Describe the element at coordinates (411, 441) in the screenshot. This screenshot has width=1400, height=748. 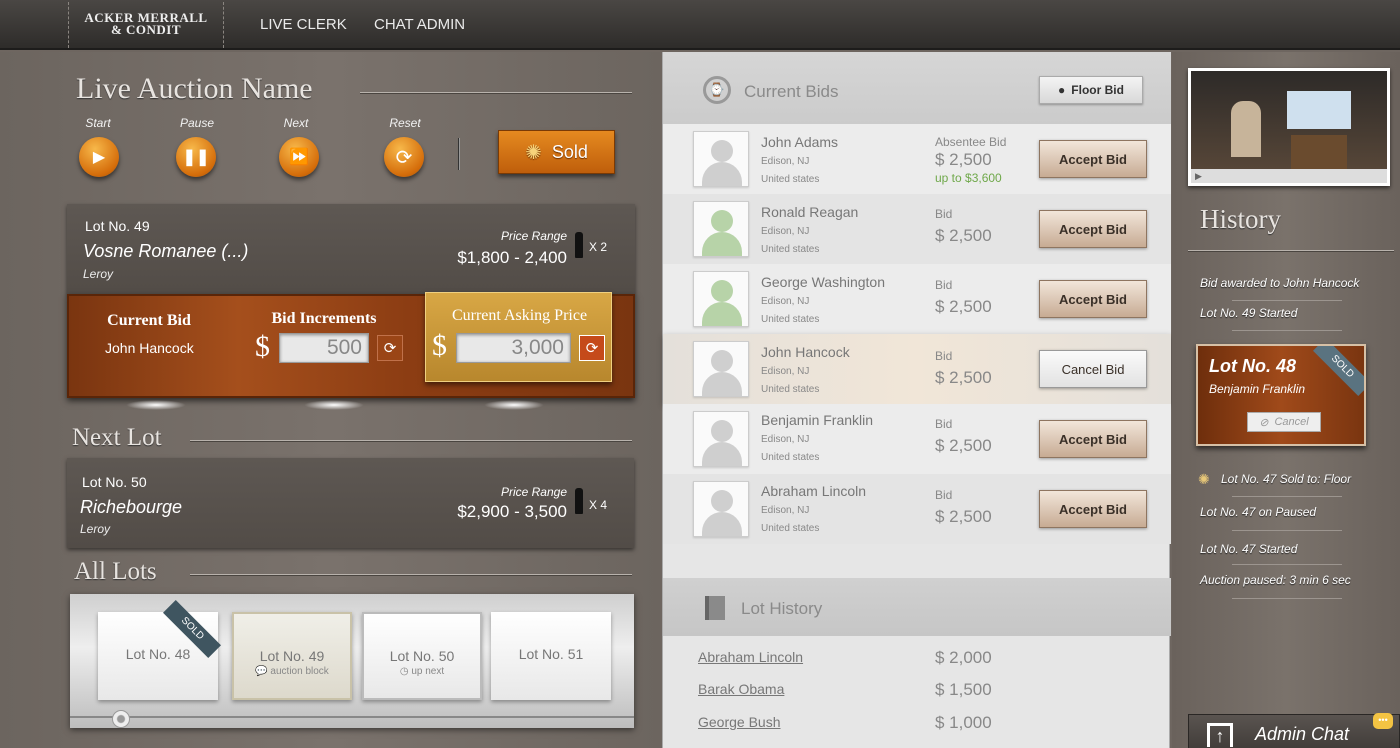
I see `next-lot-divider` at that location.